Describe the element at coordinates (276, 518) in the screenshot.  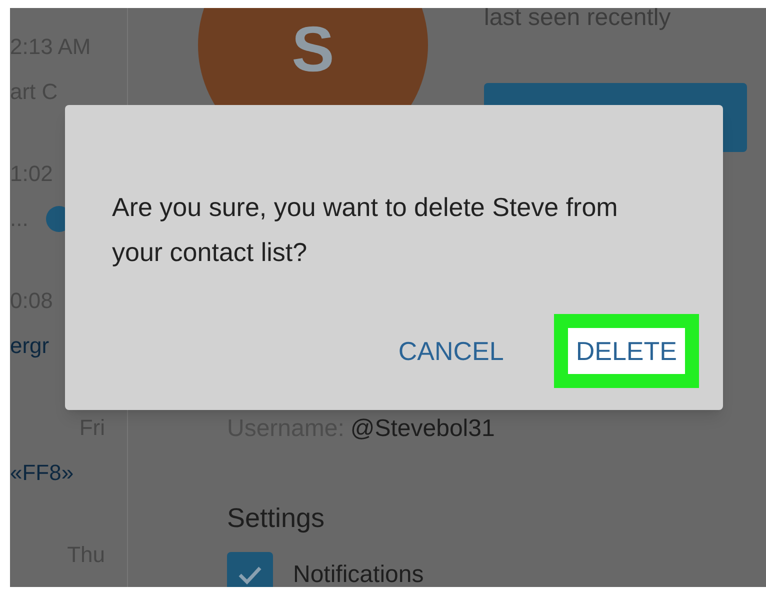
I see `settings-heading: Settings` at that location.